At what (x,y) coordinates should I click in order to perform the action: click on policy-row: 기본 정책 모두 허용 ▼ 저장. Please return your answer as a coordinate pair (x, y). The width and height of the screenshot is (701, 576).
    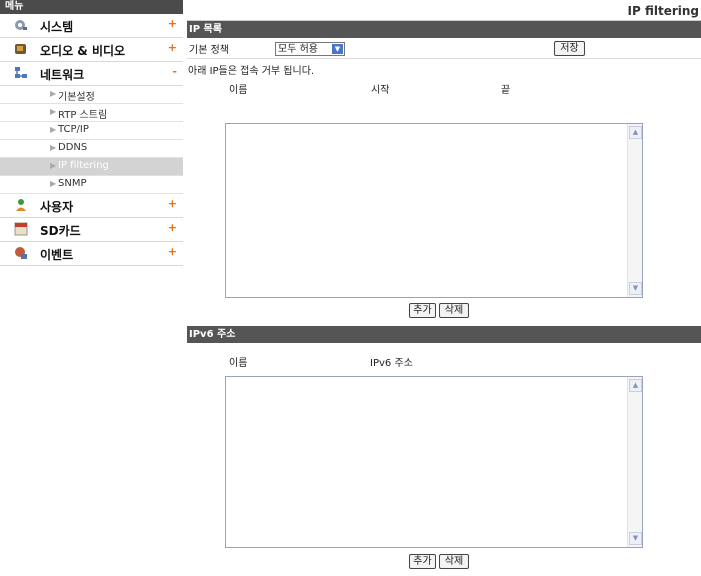
    Looking at the image, I should click on (444, 48).